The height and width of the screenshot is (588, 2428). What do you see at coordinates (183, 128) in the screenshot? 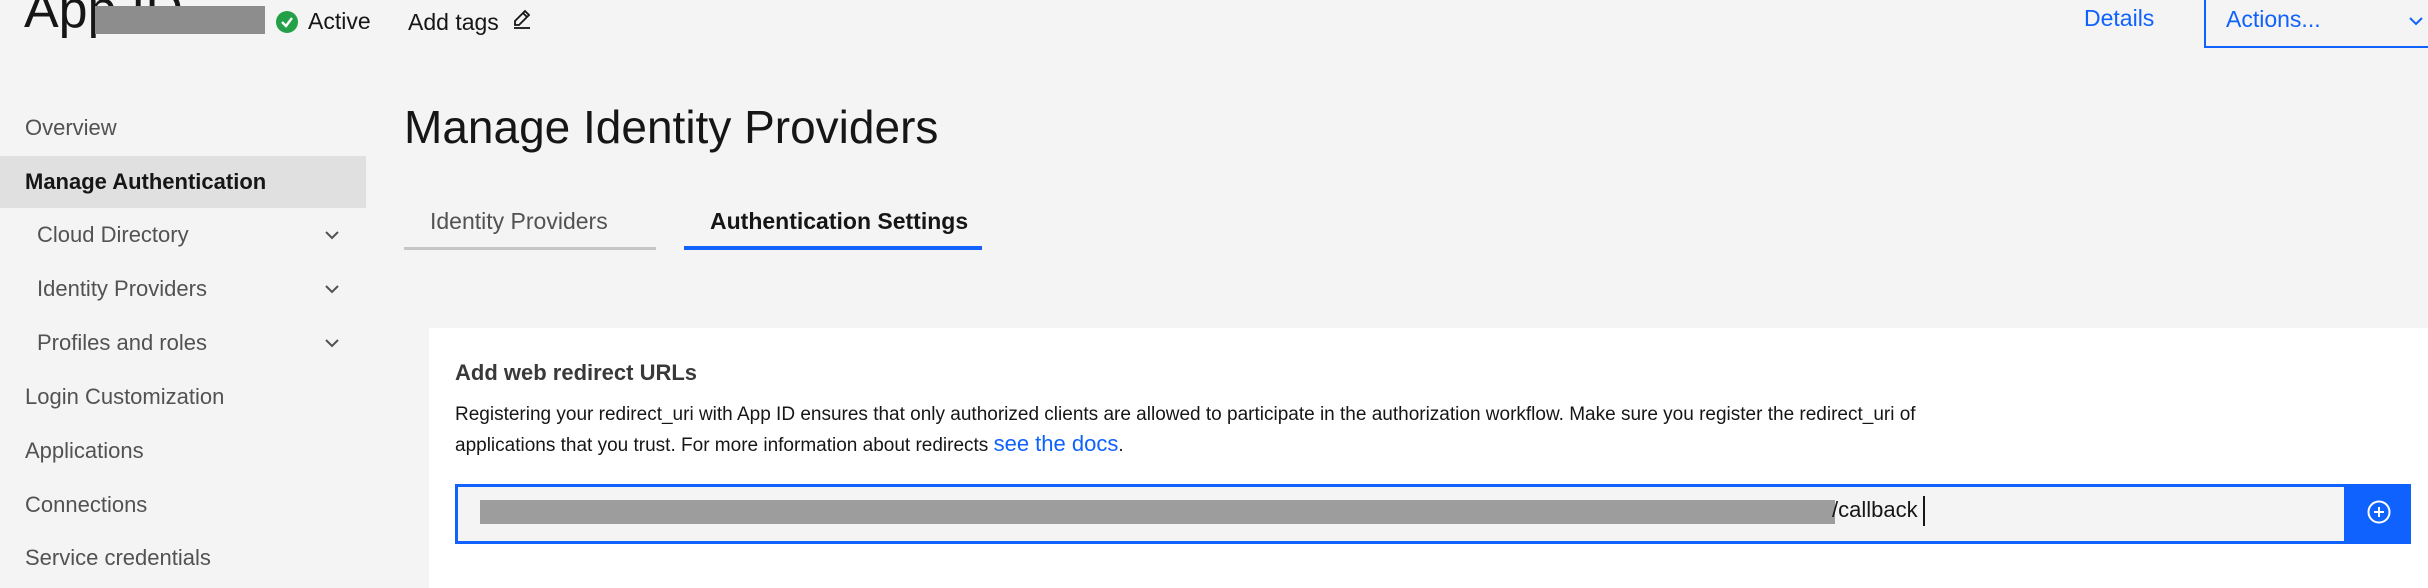
I see `sidebar-item-overview: Overview` at bounding box center [183, 128].